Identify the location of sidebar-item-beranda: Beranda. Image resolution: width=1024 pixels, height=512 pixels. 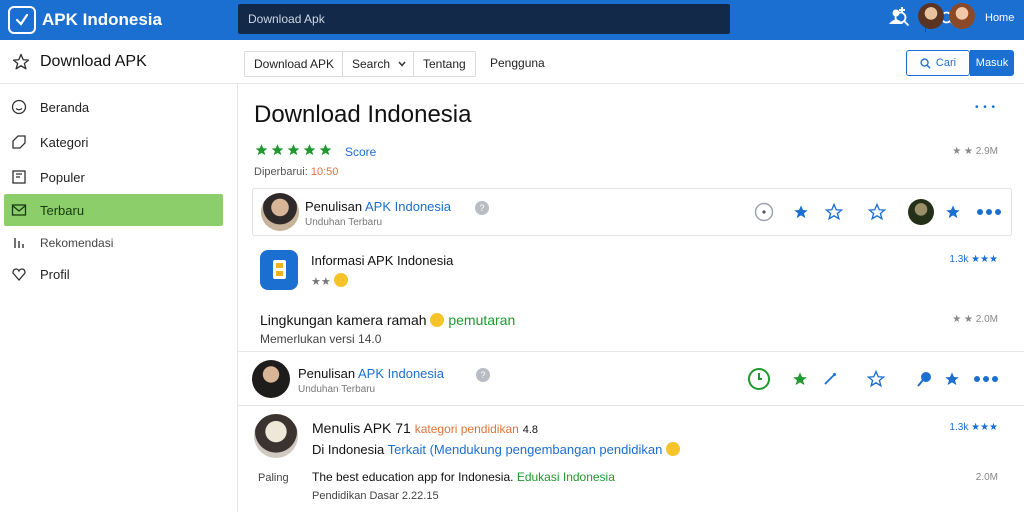
(113, 107).